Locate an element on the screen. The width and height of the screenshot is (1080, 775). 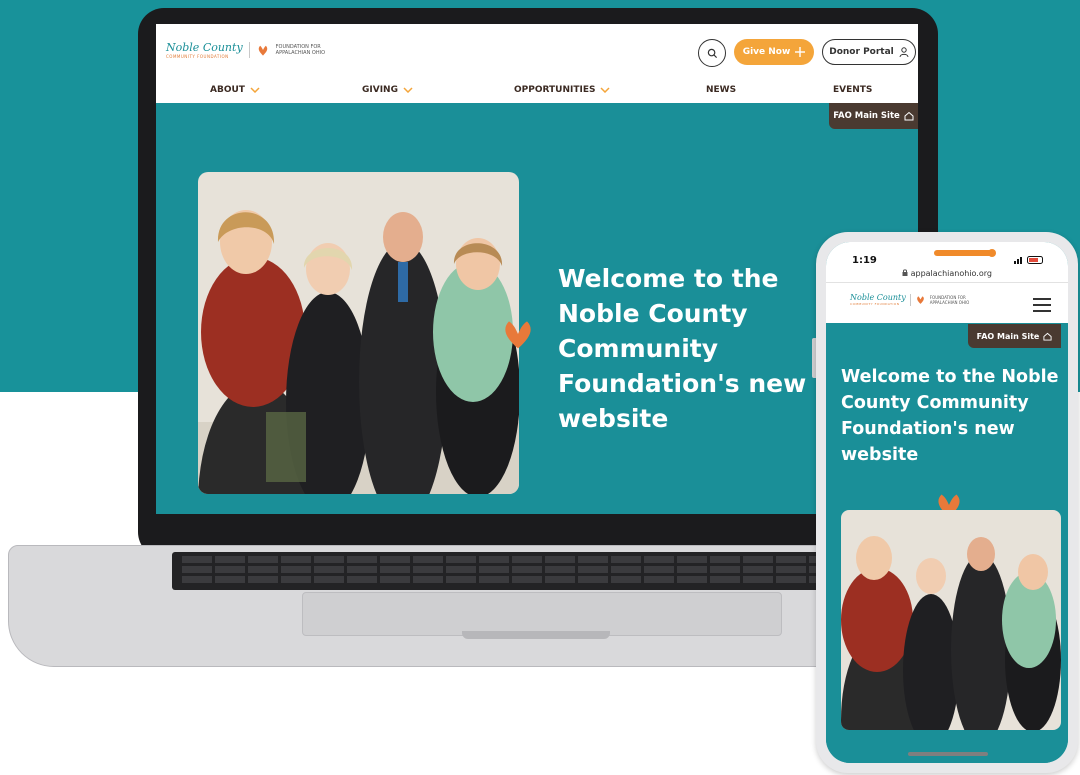
search-icon is located at coordinates (712, 53).